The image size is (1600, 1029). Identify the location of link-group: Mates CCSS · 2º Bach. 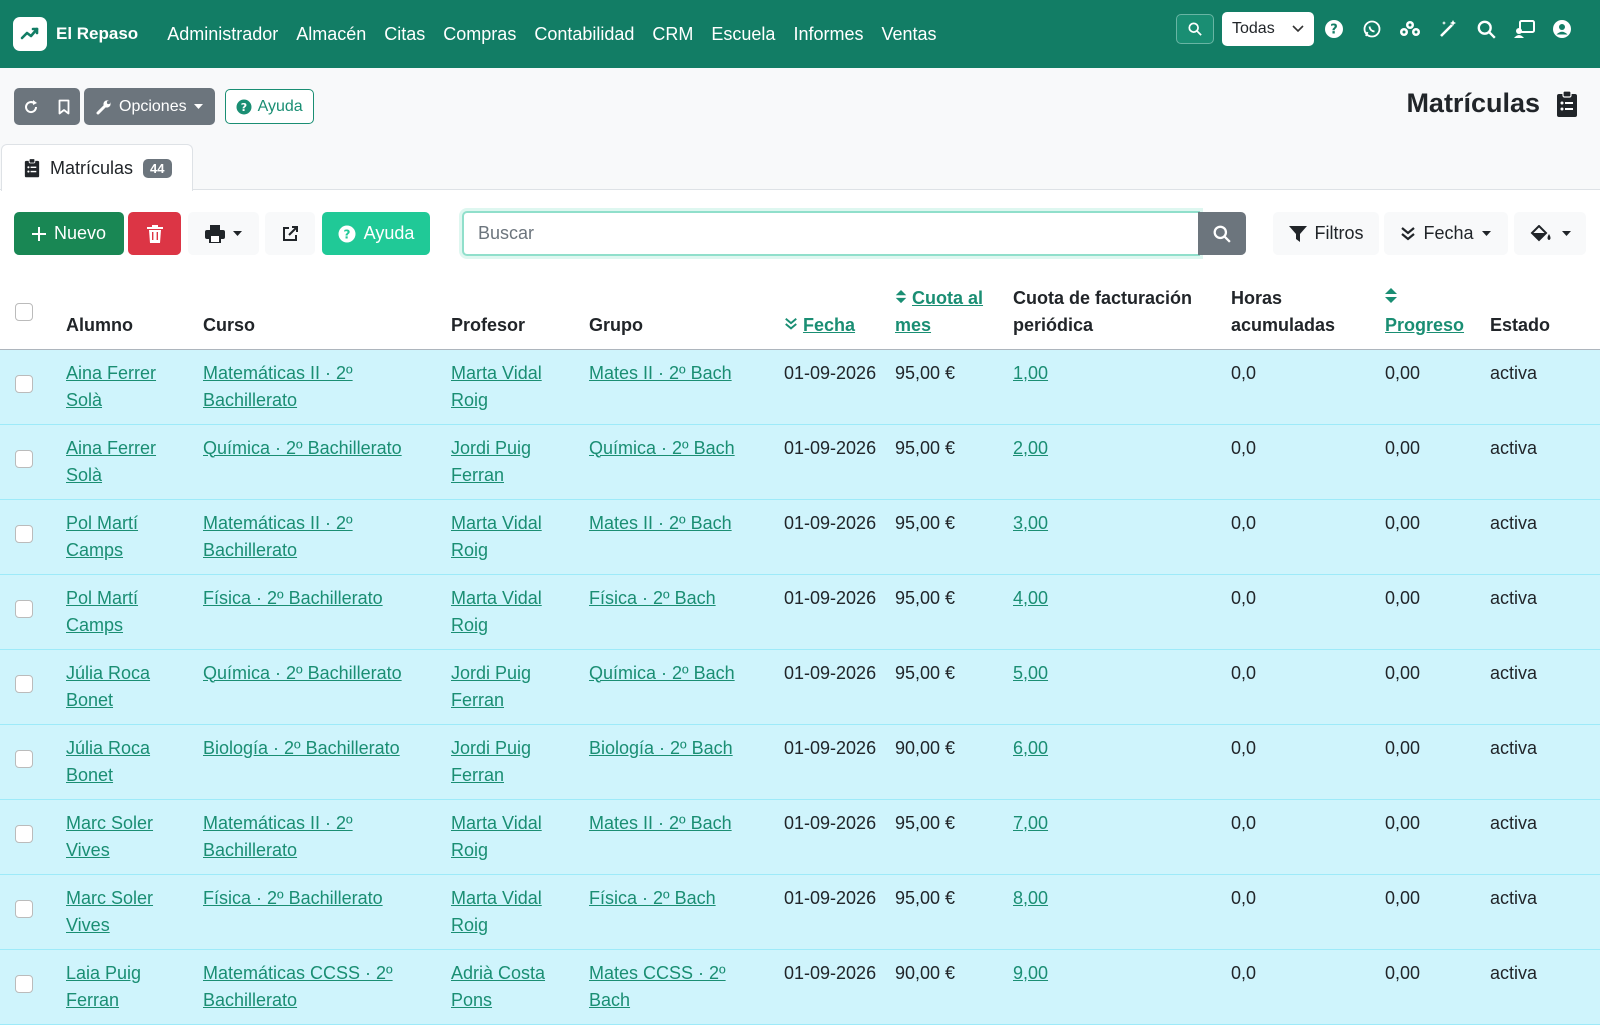
(657, 986).